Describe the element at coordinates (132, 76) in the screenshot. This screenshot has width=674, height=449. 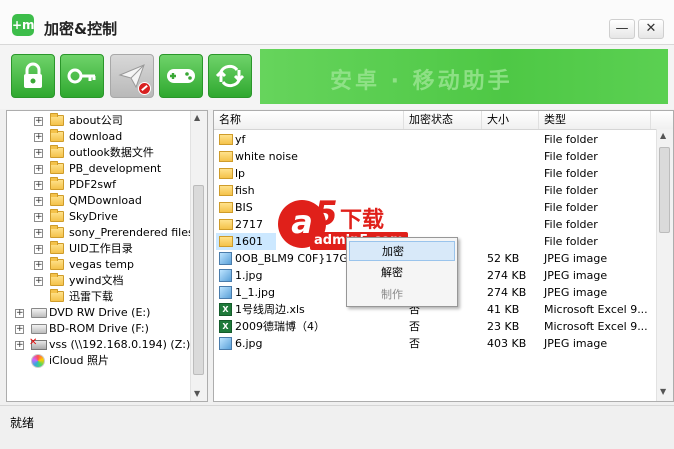
I see `send-button` at that location.